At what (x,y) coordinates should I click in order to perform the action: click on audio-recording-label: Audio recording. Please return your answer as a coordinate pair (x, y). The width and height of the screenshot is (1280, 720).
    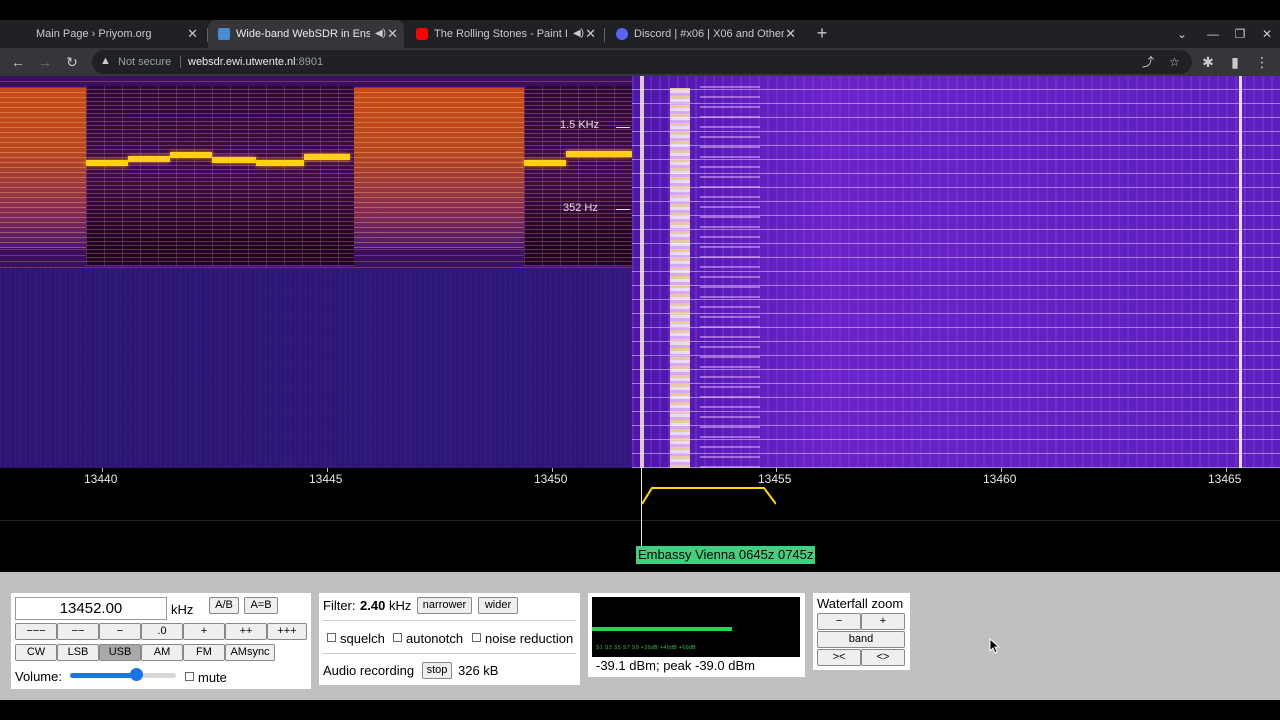
    Looking at the image, I should click on (369, 670).